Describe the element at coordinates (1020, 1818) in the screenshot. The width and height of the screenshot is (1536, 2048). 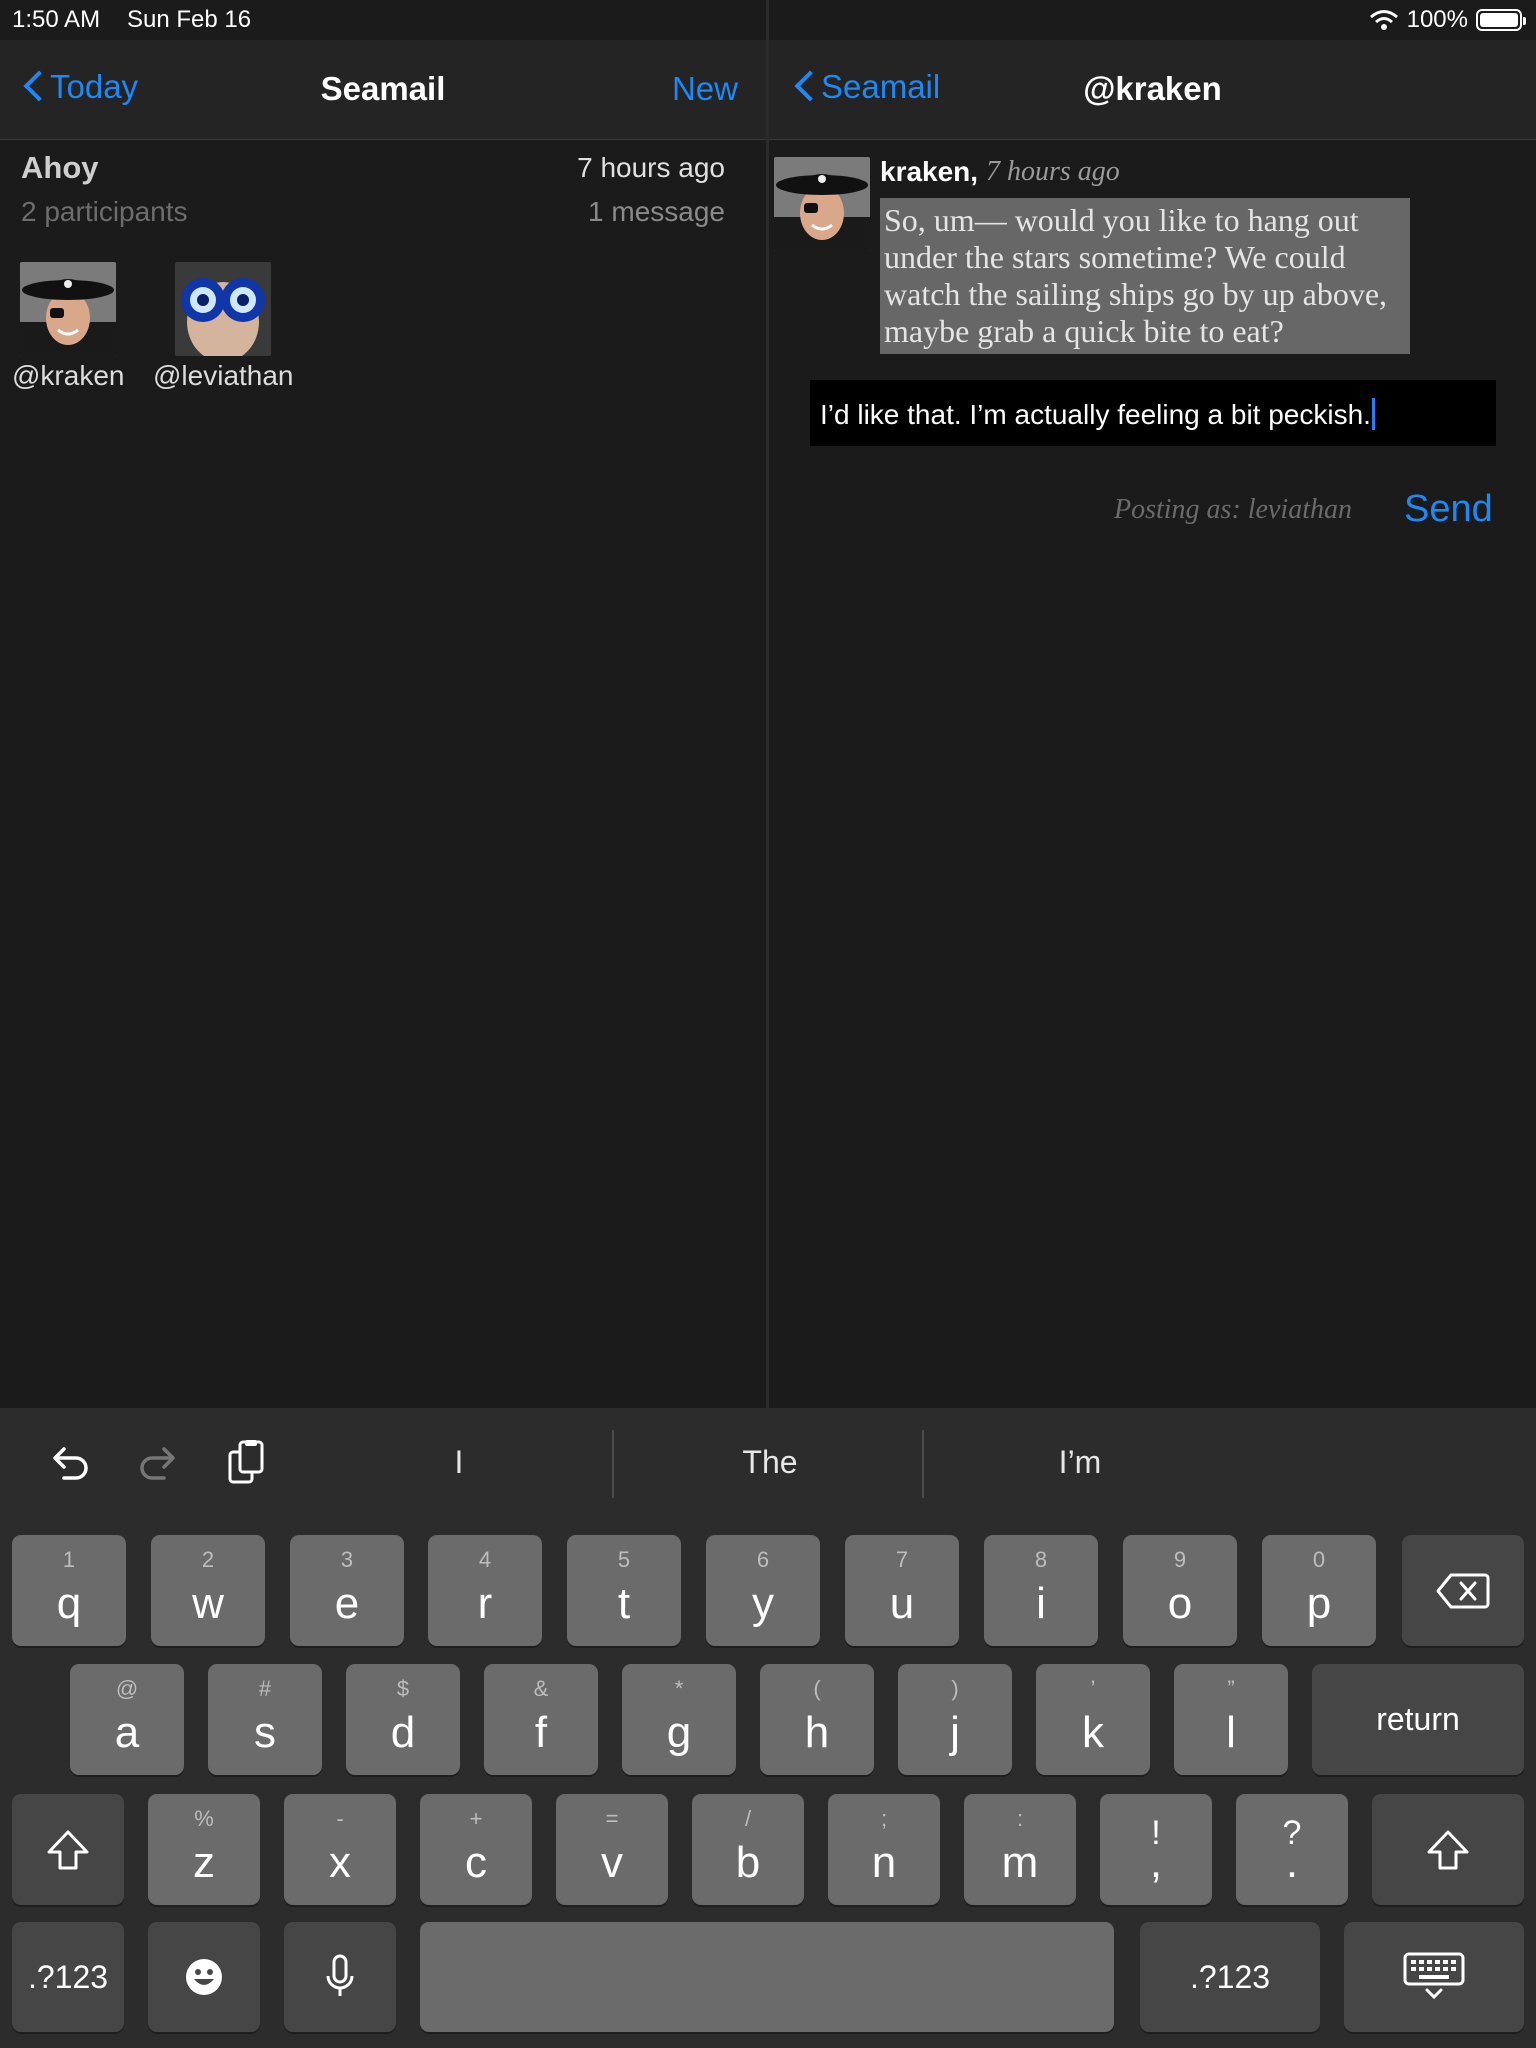
I see `key-alt: :` at that location.